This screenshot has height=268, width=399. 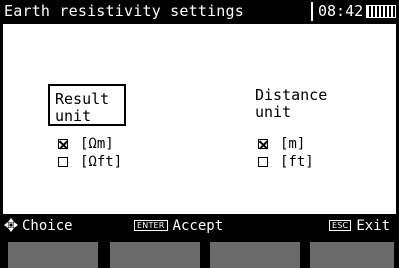 What do you see at coordinates (341, 11) in the screenshot?
I see `clock: 08:42` at bounding box center [341, 11].